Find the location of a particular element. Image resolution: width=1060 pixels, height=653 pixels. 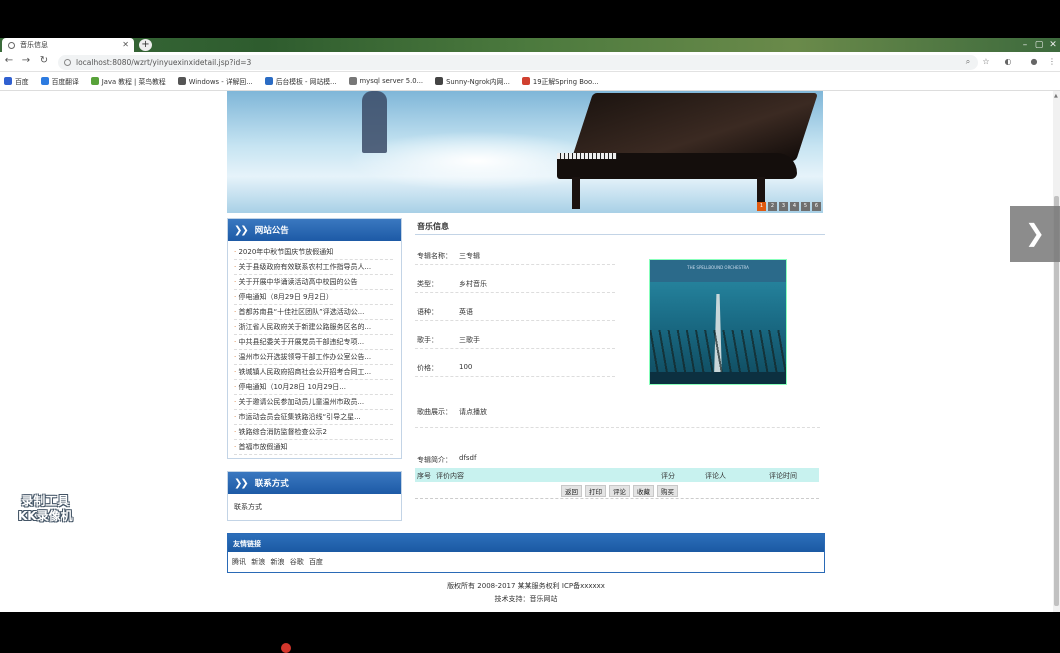

contact-panel: ❯❯ 联系方式 联系方式 is located at coordinates (314, 496).